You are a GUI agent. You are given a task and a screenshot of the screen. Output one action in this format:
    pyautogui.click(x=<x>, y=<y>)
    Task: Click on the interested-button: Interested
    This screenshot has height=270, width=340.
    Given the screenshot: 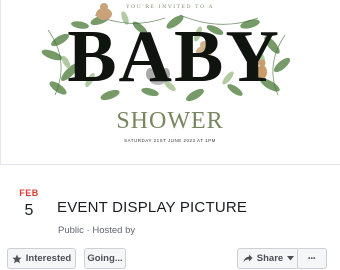 What is the action you would take?
    pyautogui.click(x=41, y=258)
    